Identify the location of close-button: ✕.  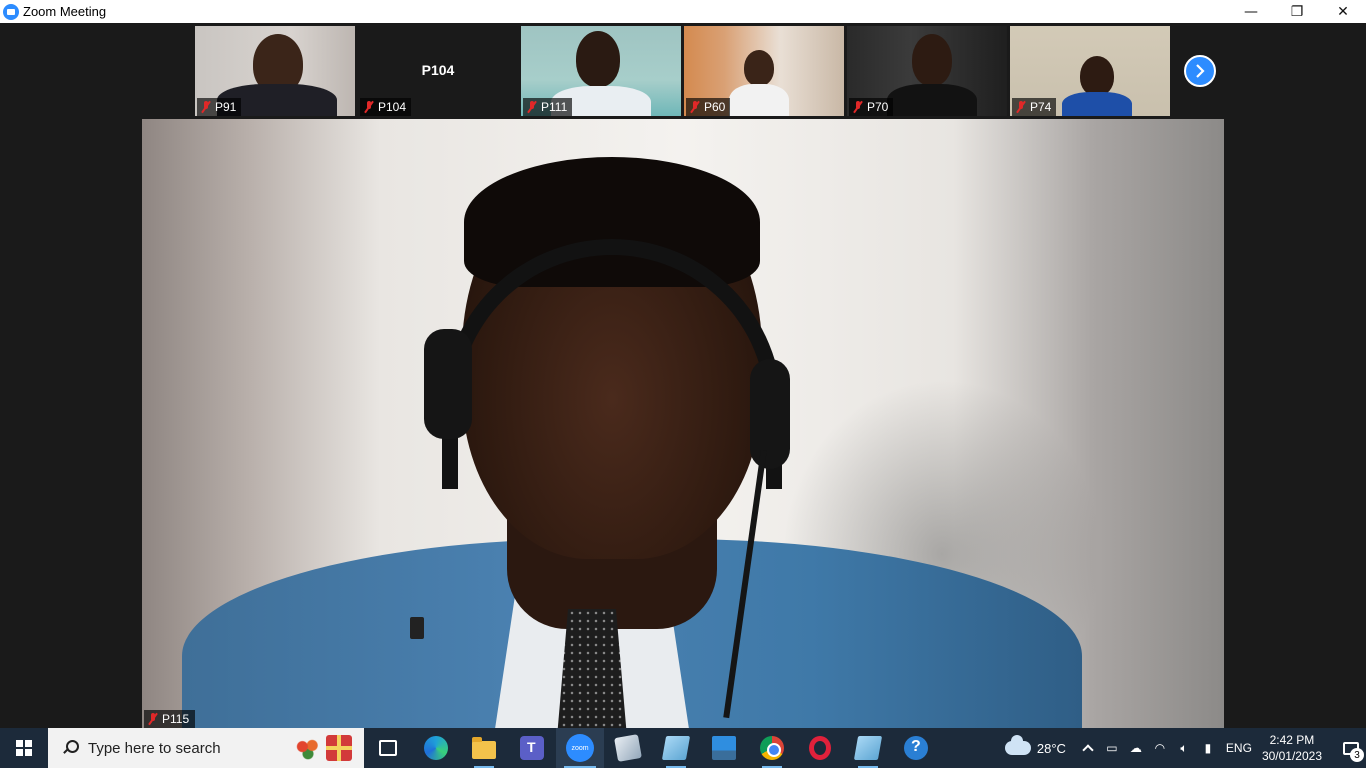
(1343, 11).